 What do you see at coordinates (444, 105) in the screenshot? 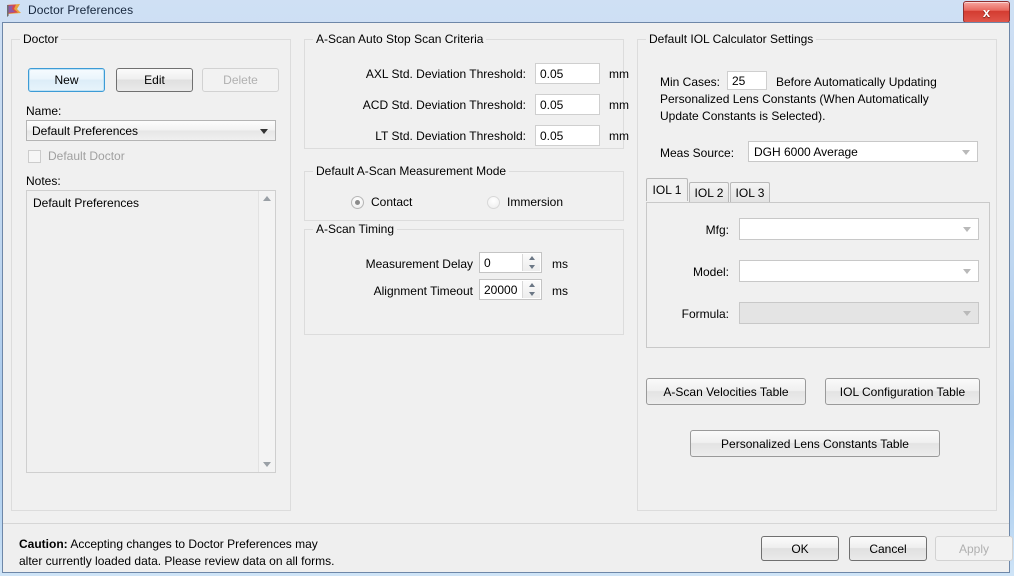
I see `acd-threshold-label: ACD Std. Deviation Threshold:` at bounding box center [444, 105].